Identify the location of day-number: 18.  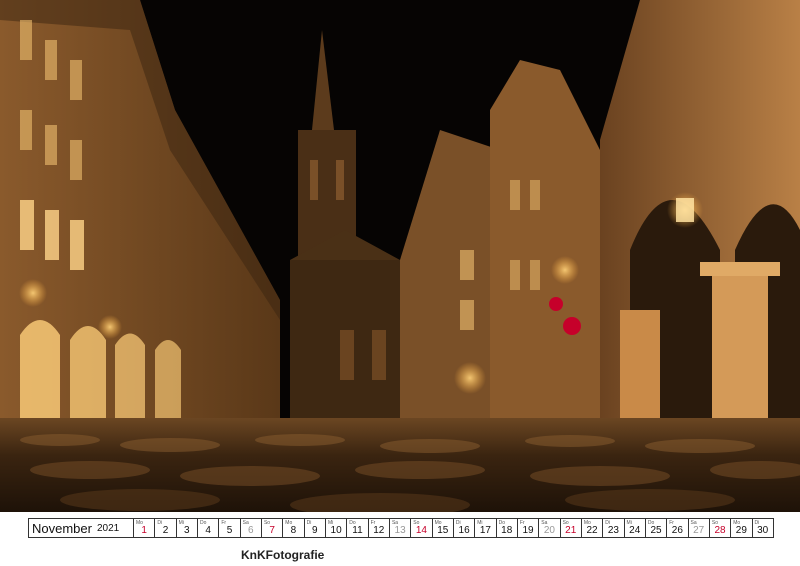
(507, 530).